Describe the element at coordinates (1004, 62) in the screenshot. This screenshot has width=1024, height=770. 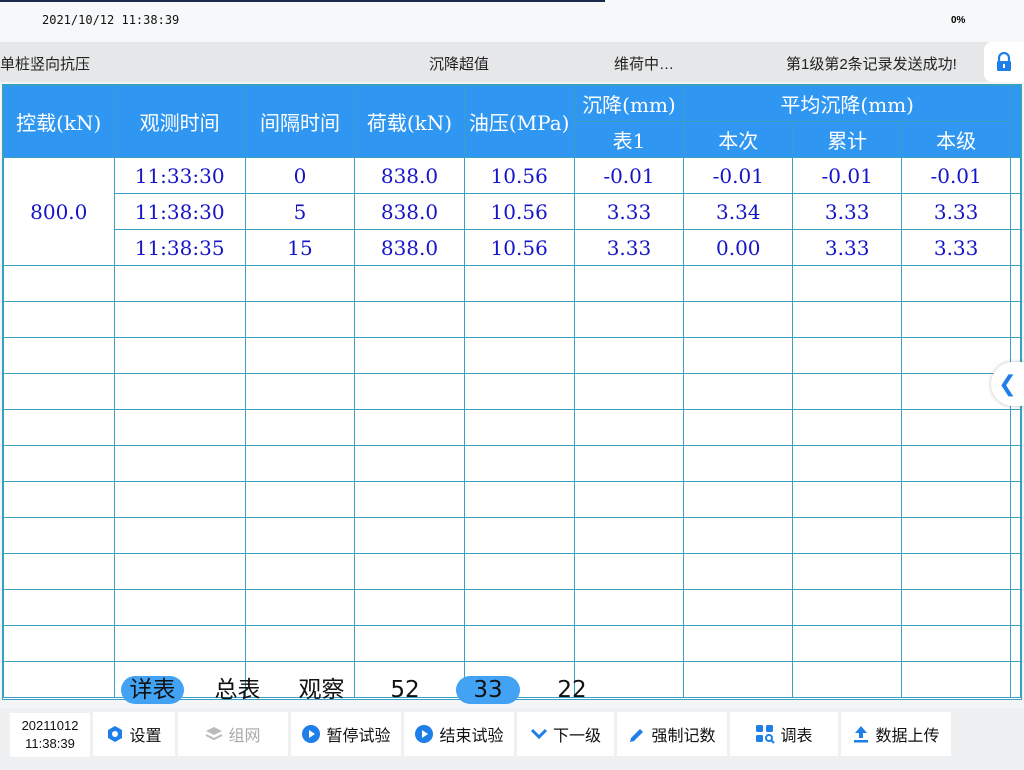
I see `lock-button` at that location.